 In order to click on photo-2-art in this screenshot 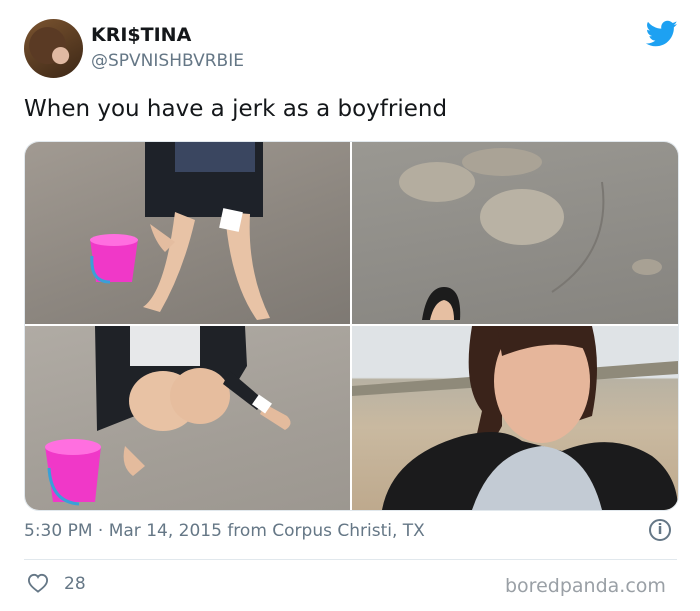, I will do `click(530, 234)`.